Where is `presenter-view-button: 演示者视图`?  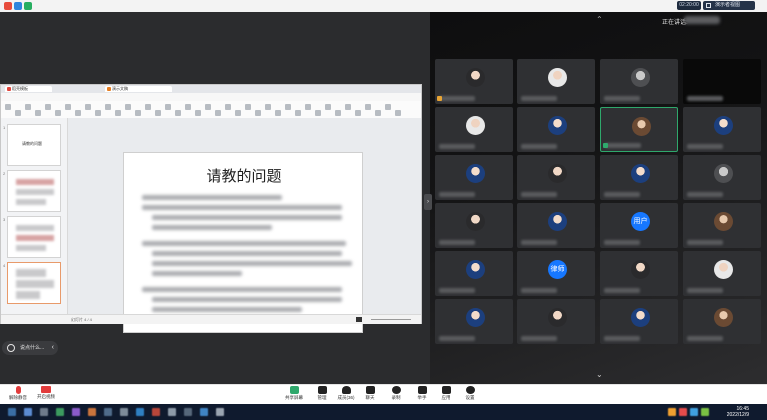 presenter-view-button: 演示者视图 is located at coordinates (729, 5).